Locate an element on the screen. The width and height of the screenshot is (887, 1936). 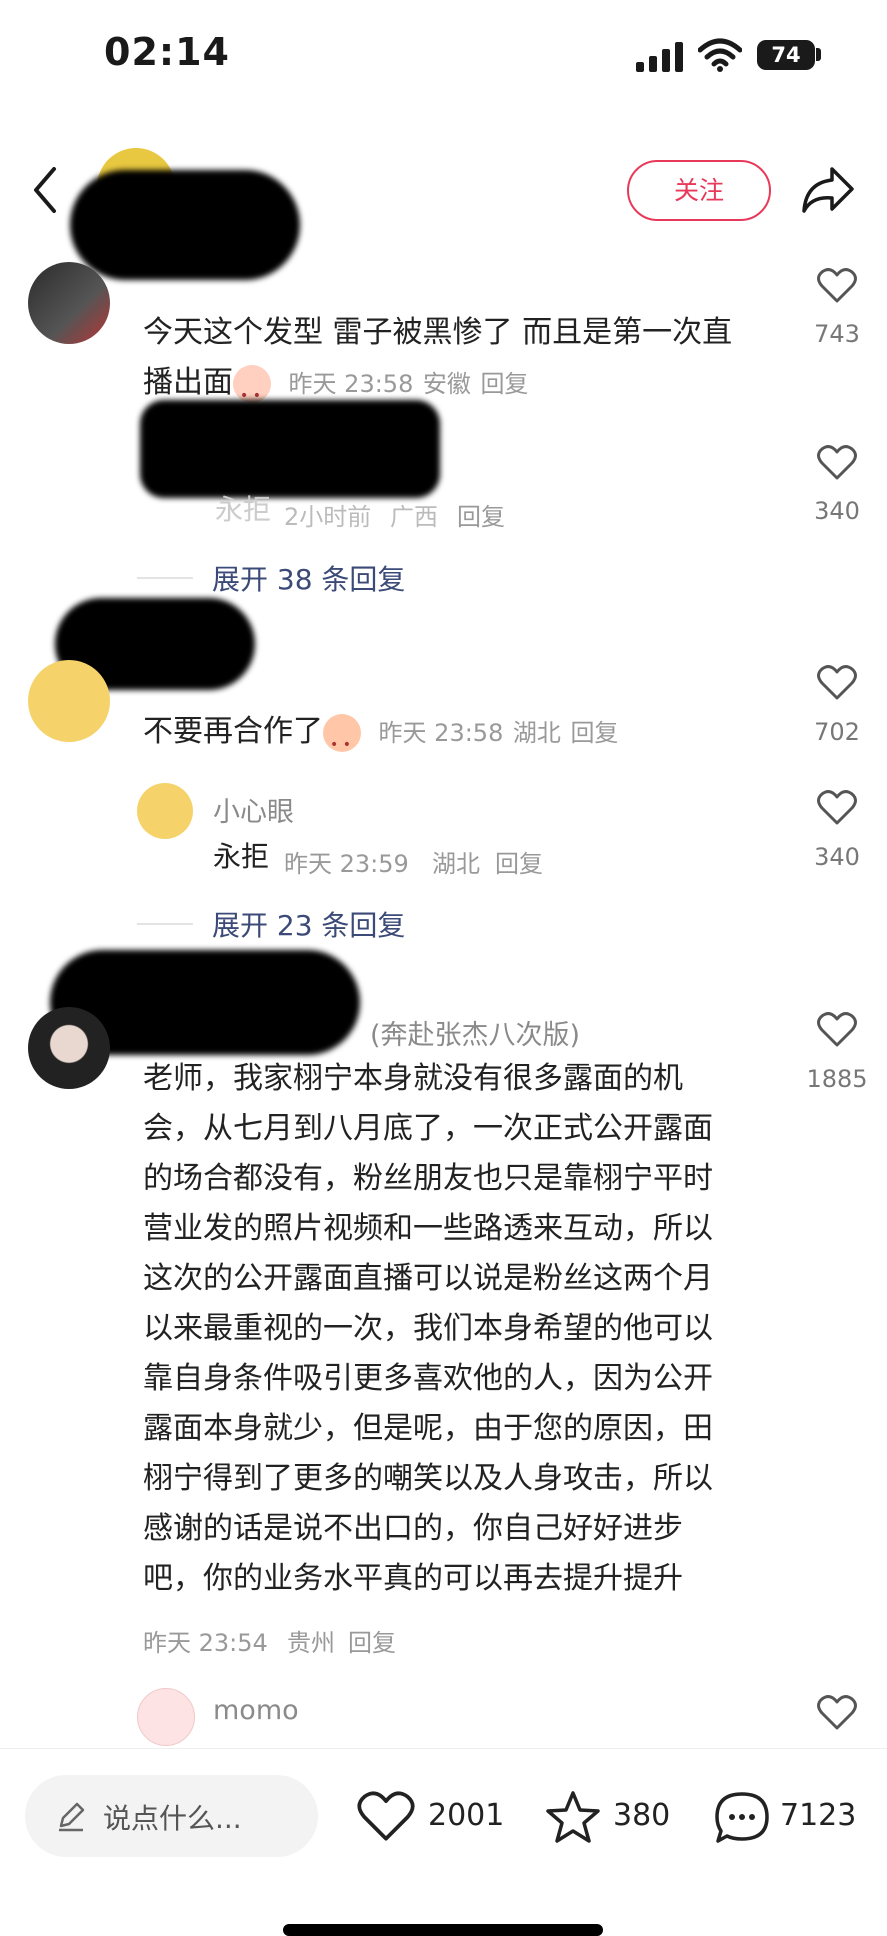
star-icon is located at coordinates (573, 1817).